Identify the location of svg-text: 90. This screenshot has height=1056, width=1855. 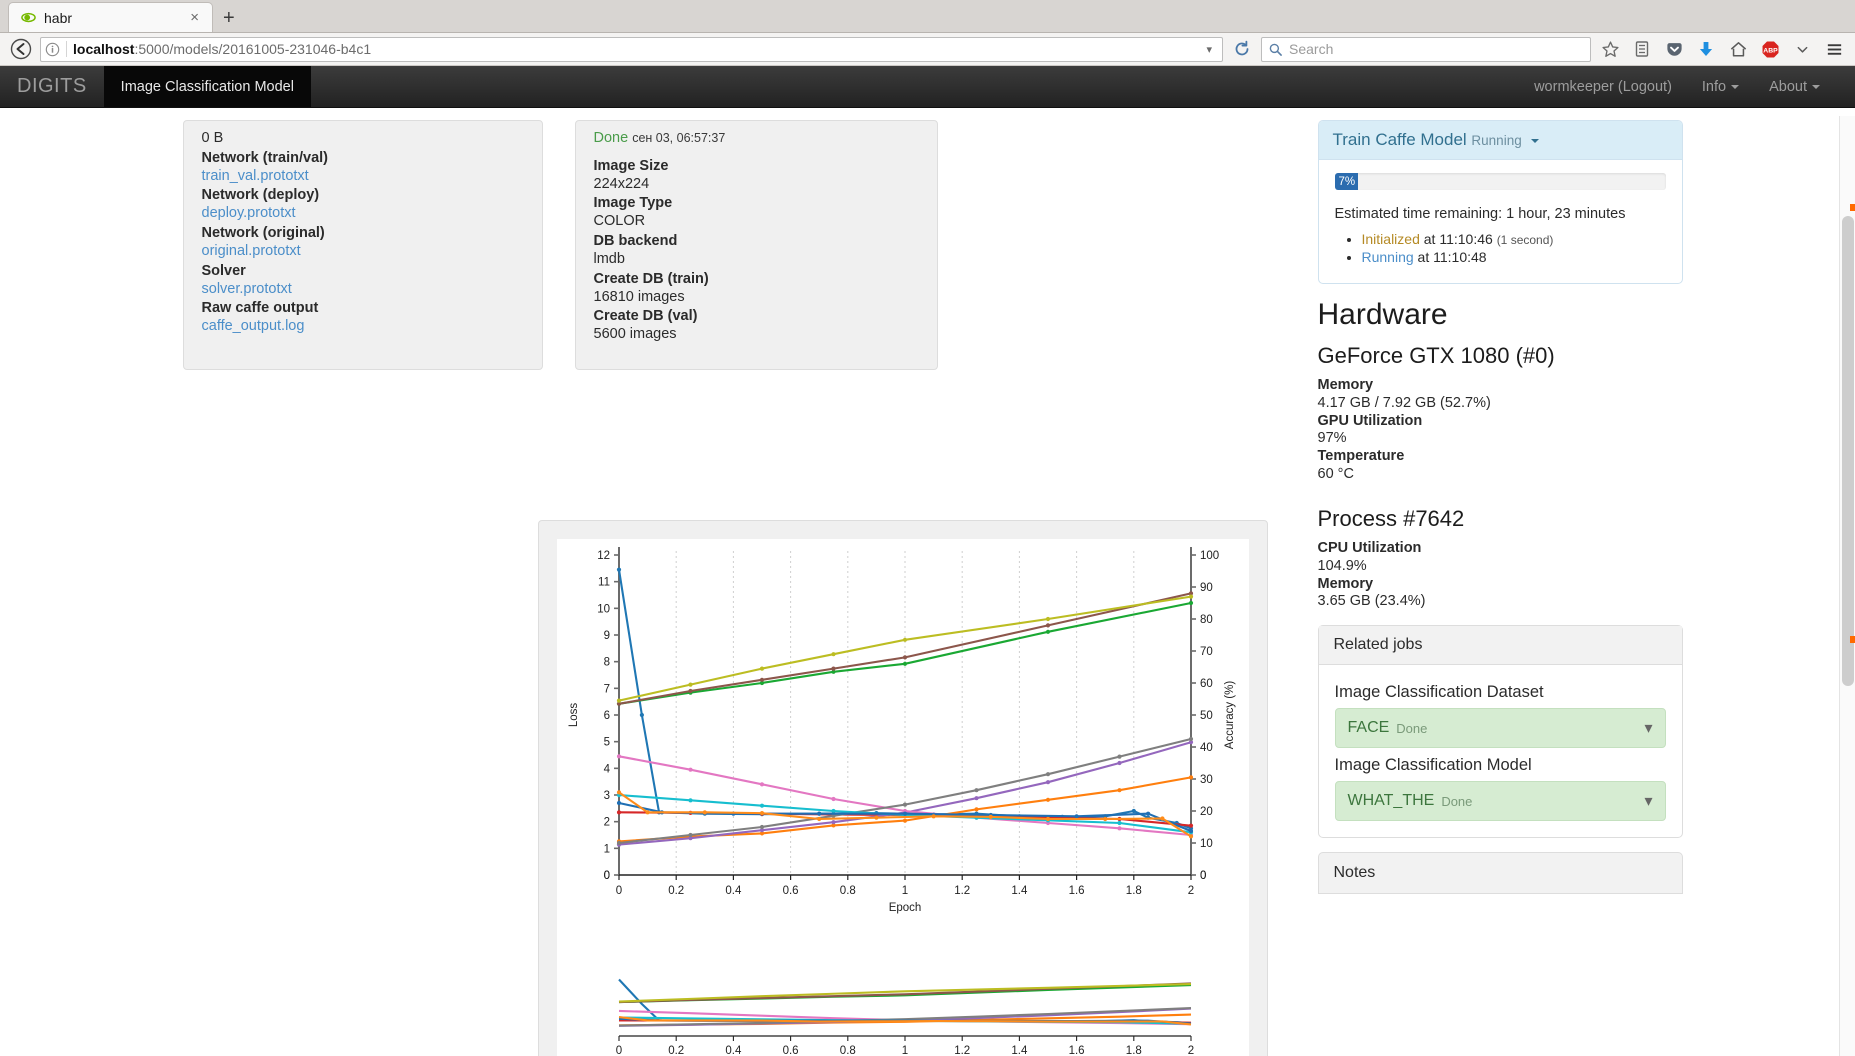
(1206, 588).